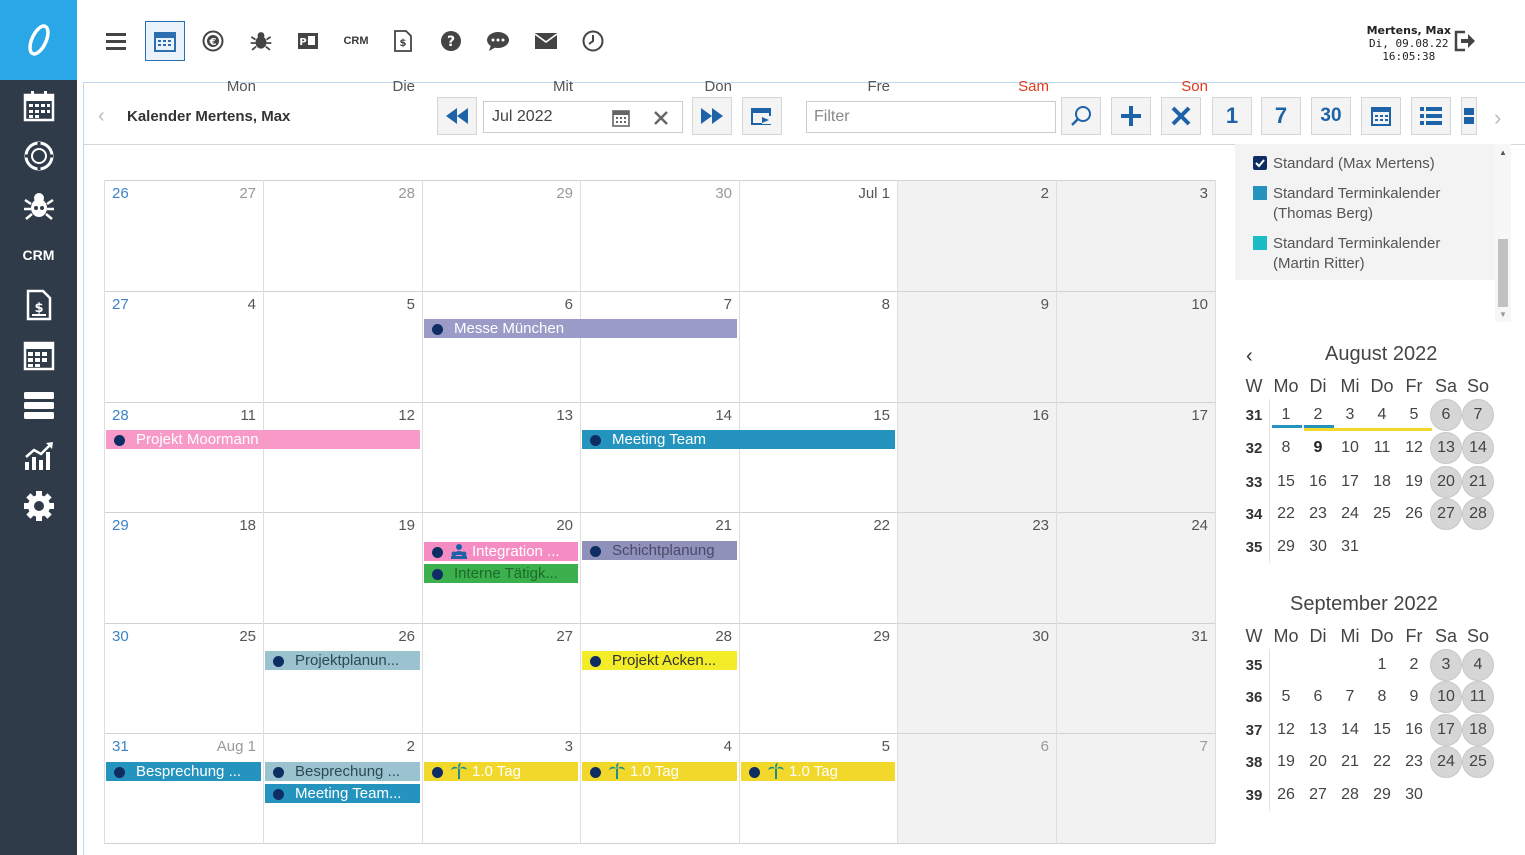 The image size is (1525, 855). Describe the element at coordinates (1254, 697) in the screenshot. I see `mini-week-number: 36` at that location.